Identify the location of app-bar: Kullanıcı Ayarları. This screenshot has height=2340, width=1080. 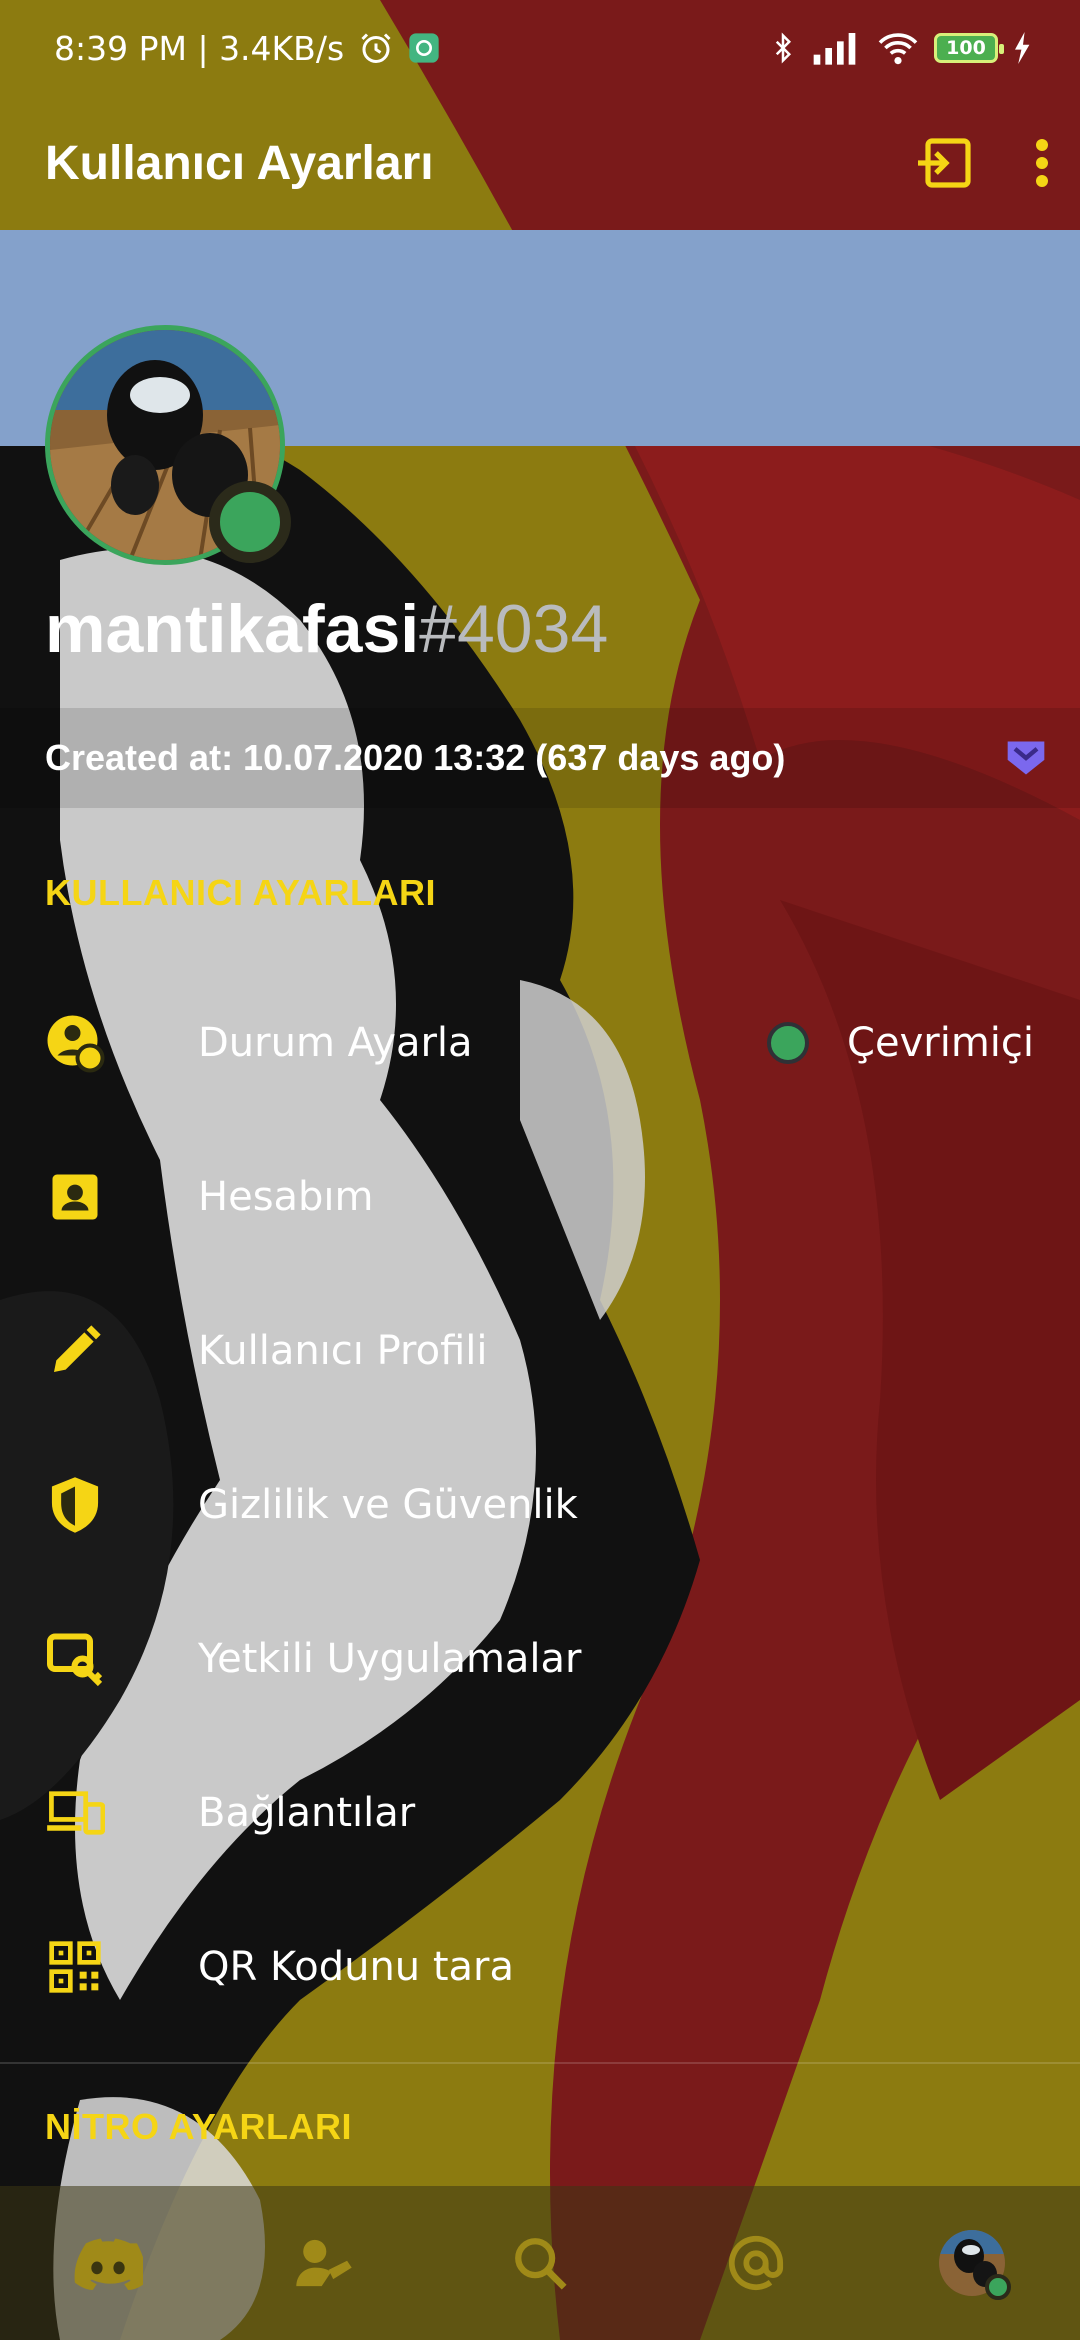
(540, 163).